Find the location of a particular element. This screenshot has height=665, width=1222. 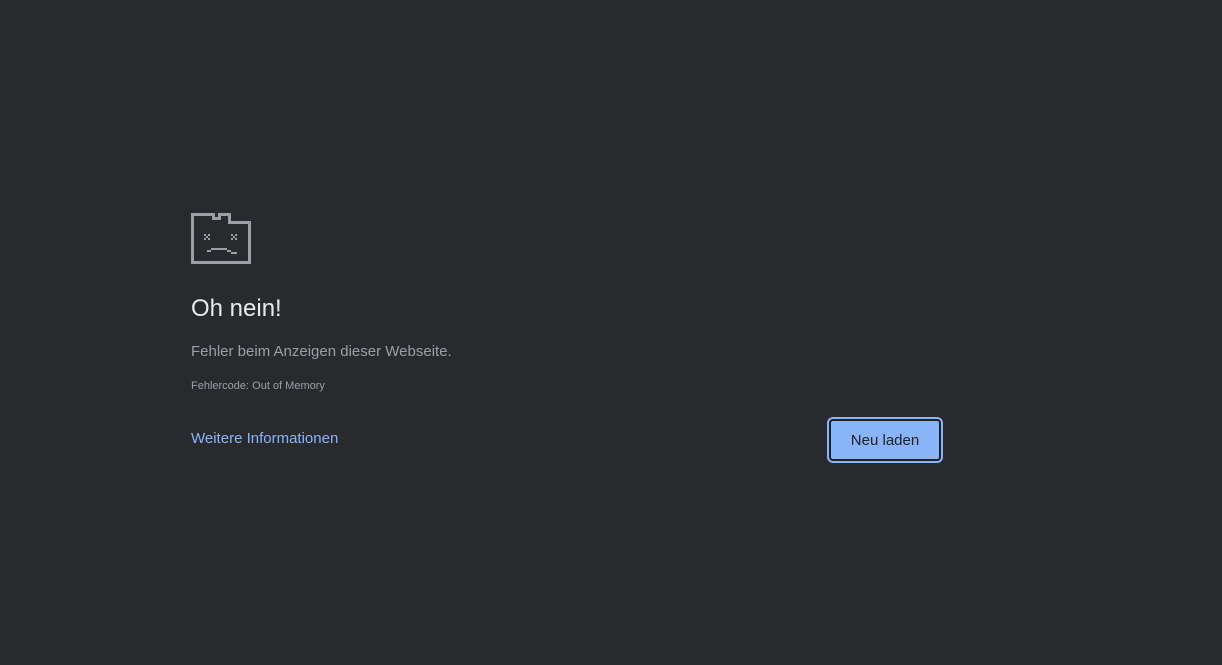

error-code: Fehlercode: Out of Memory is located at coordinates (258, 386).